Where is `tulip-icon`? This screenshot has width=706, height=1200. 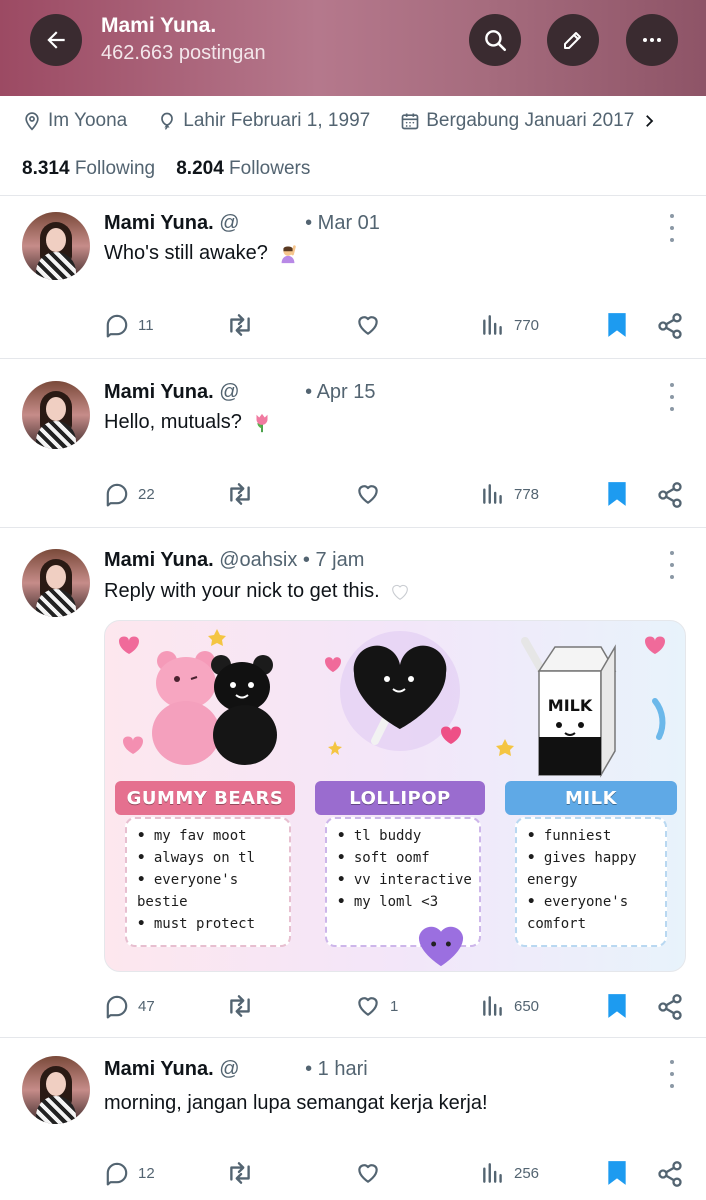
tulip-icon is located at coordinates (262, 422).